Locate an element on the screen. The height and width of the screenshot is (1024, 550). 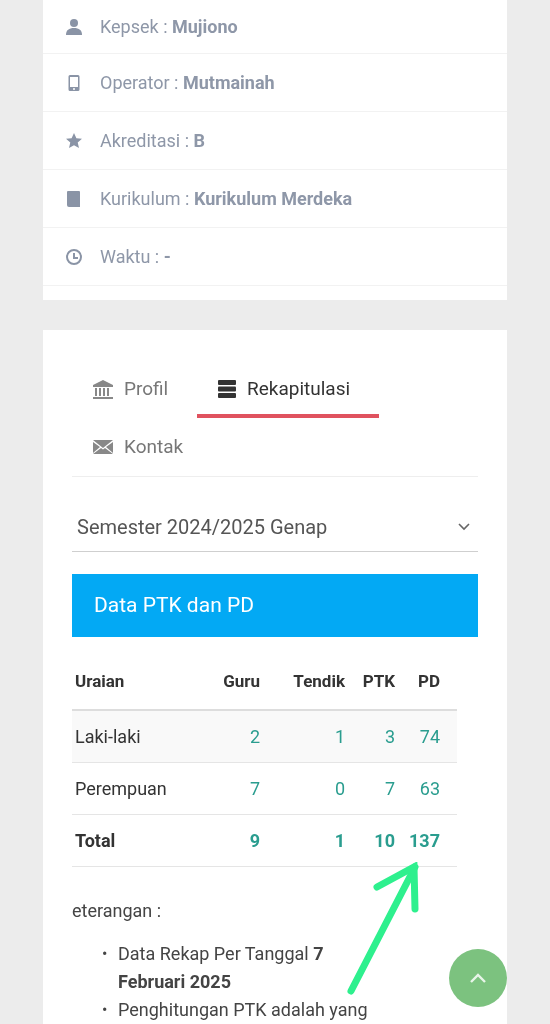
note-item: Penghitungan PTK adalah yang is located at coordinates (243, 1010).